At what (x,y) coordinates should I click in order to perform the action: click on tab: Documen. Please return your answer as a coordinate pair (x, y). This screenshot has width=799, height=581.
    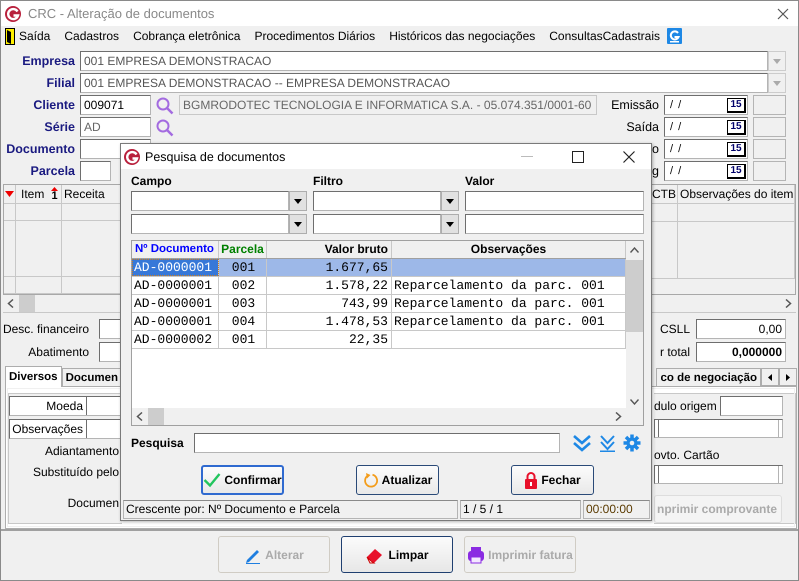
    Looking at the image, I should click on (92, 377).